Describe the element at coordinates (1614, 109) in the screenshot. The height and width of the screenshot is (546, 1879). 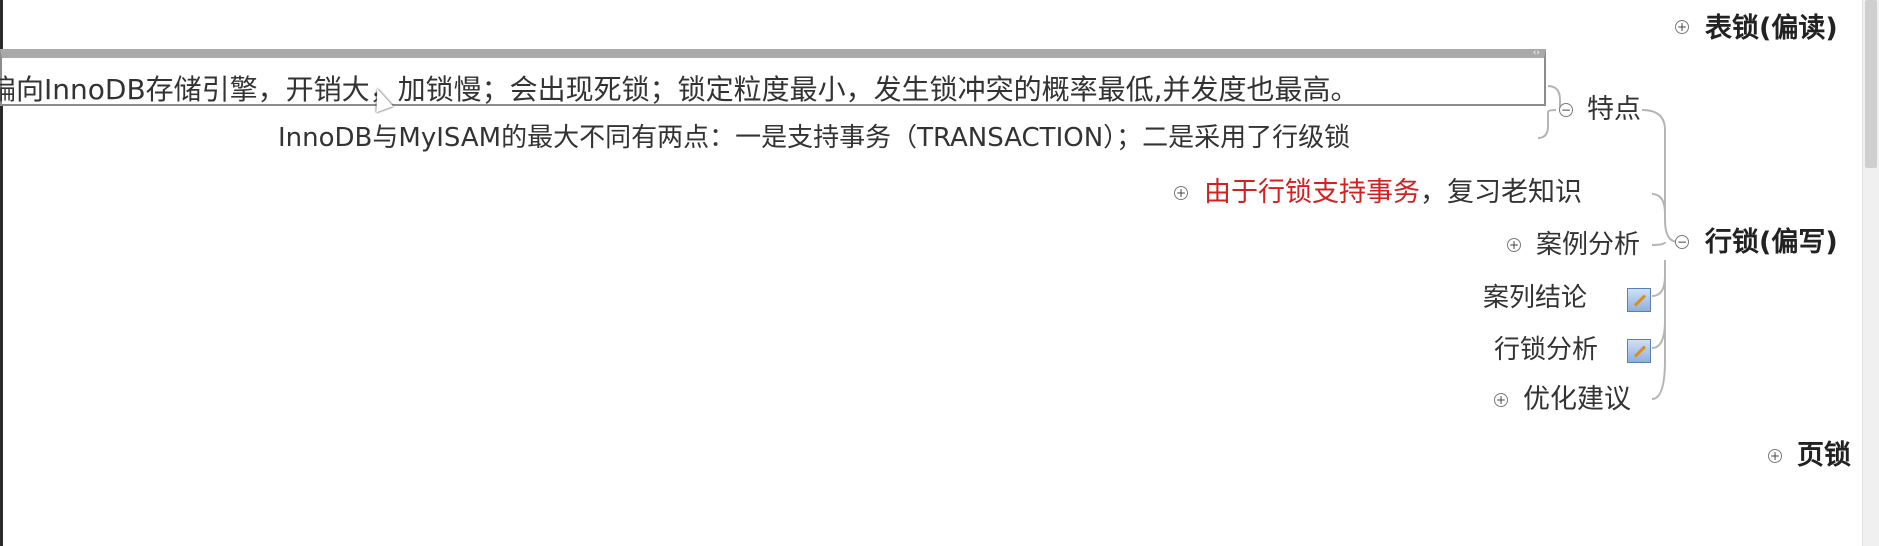
I see `features-node: 特点` at that location.